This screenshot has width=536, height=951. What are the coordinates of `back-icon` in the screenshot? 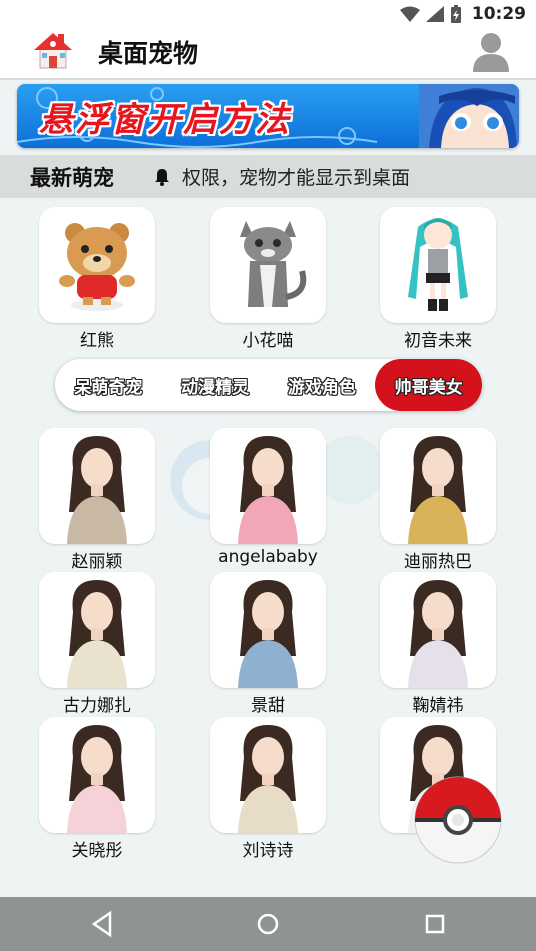 It's located at (103, 924).